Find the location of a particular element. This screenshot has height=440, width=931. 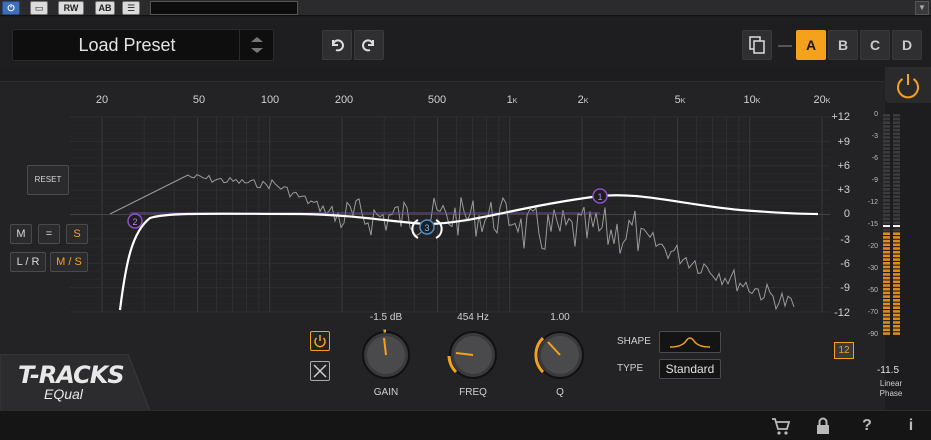

gain-knob is located at coordinates (386, 355).